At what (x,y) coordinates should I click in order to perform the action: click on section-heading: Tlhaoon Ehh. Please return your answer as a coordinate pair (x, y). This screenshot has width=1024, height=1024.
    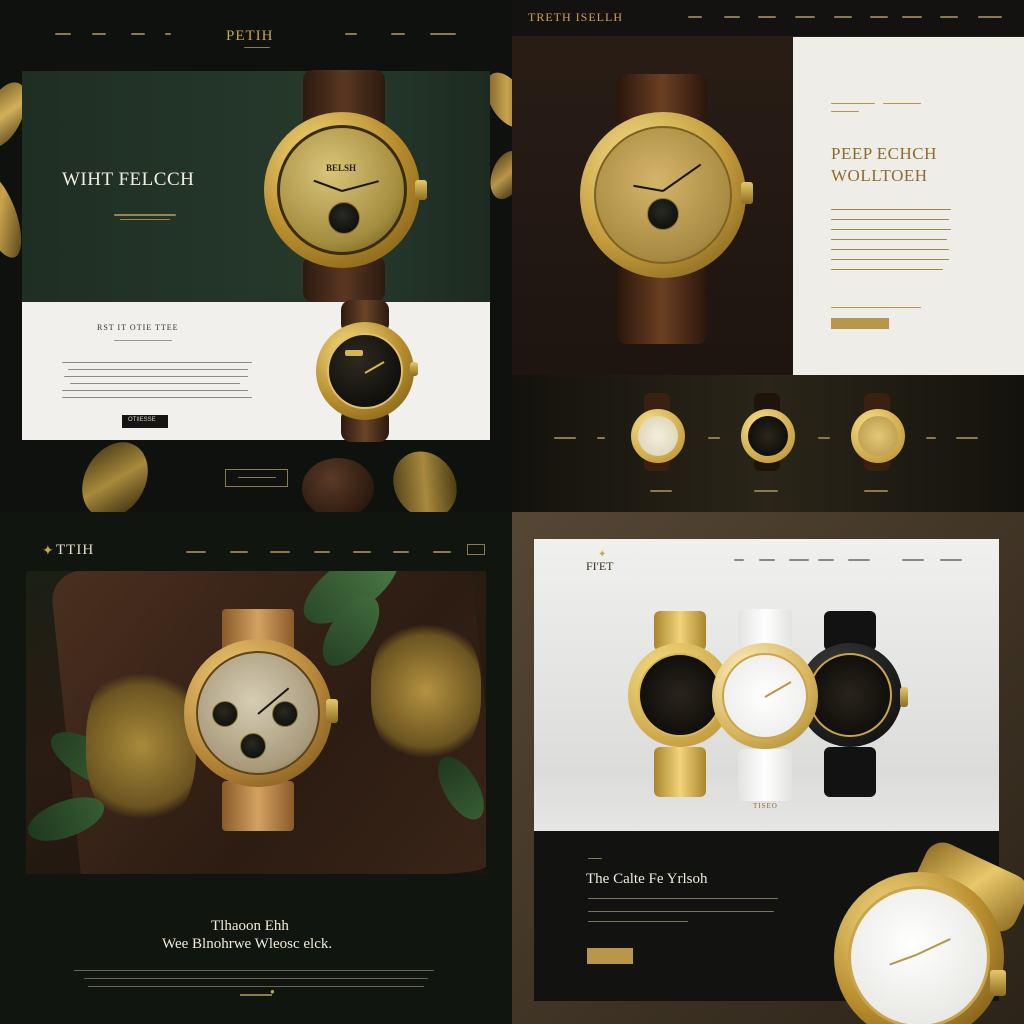
    Looking at the image, I should click on (250, 926).